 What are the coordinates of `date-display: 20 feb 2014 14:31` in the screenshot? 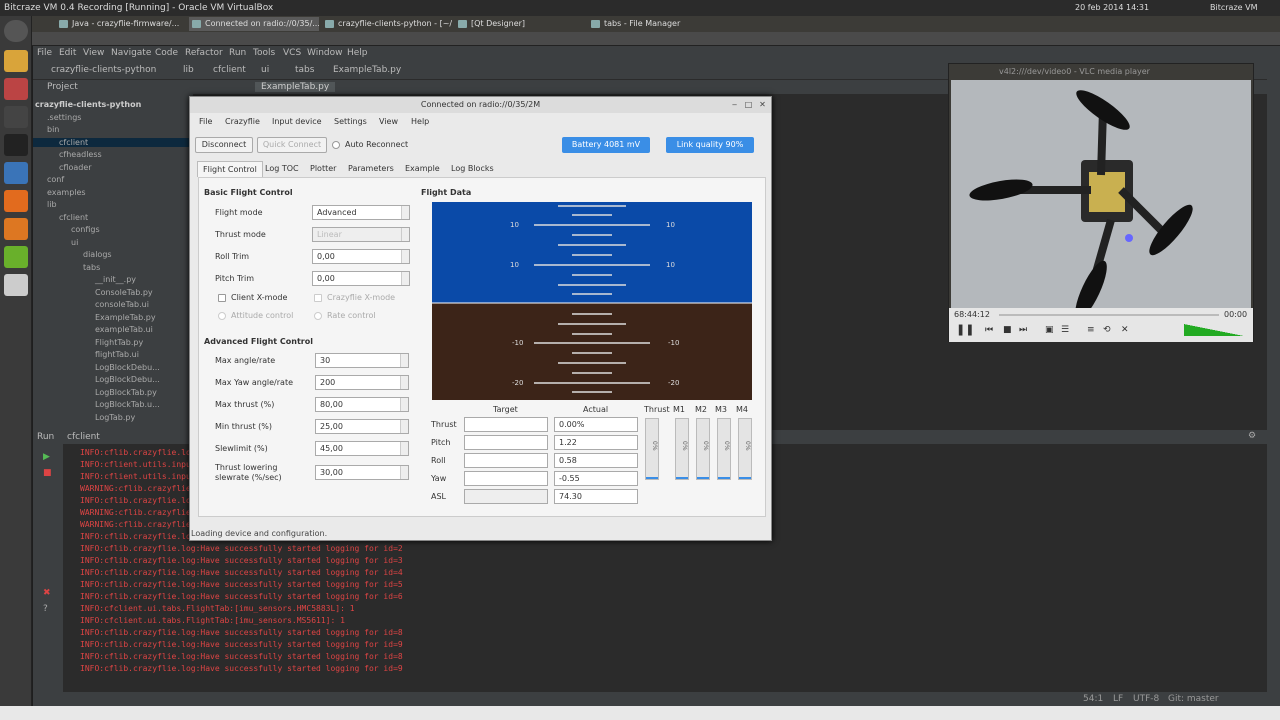 It's located at (1112, 7).